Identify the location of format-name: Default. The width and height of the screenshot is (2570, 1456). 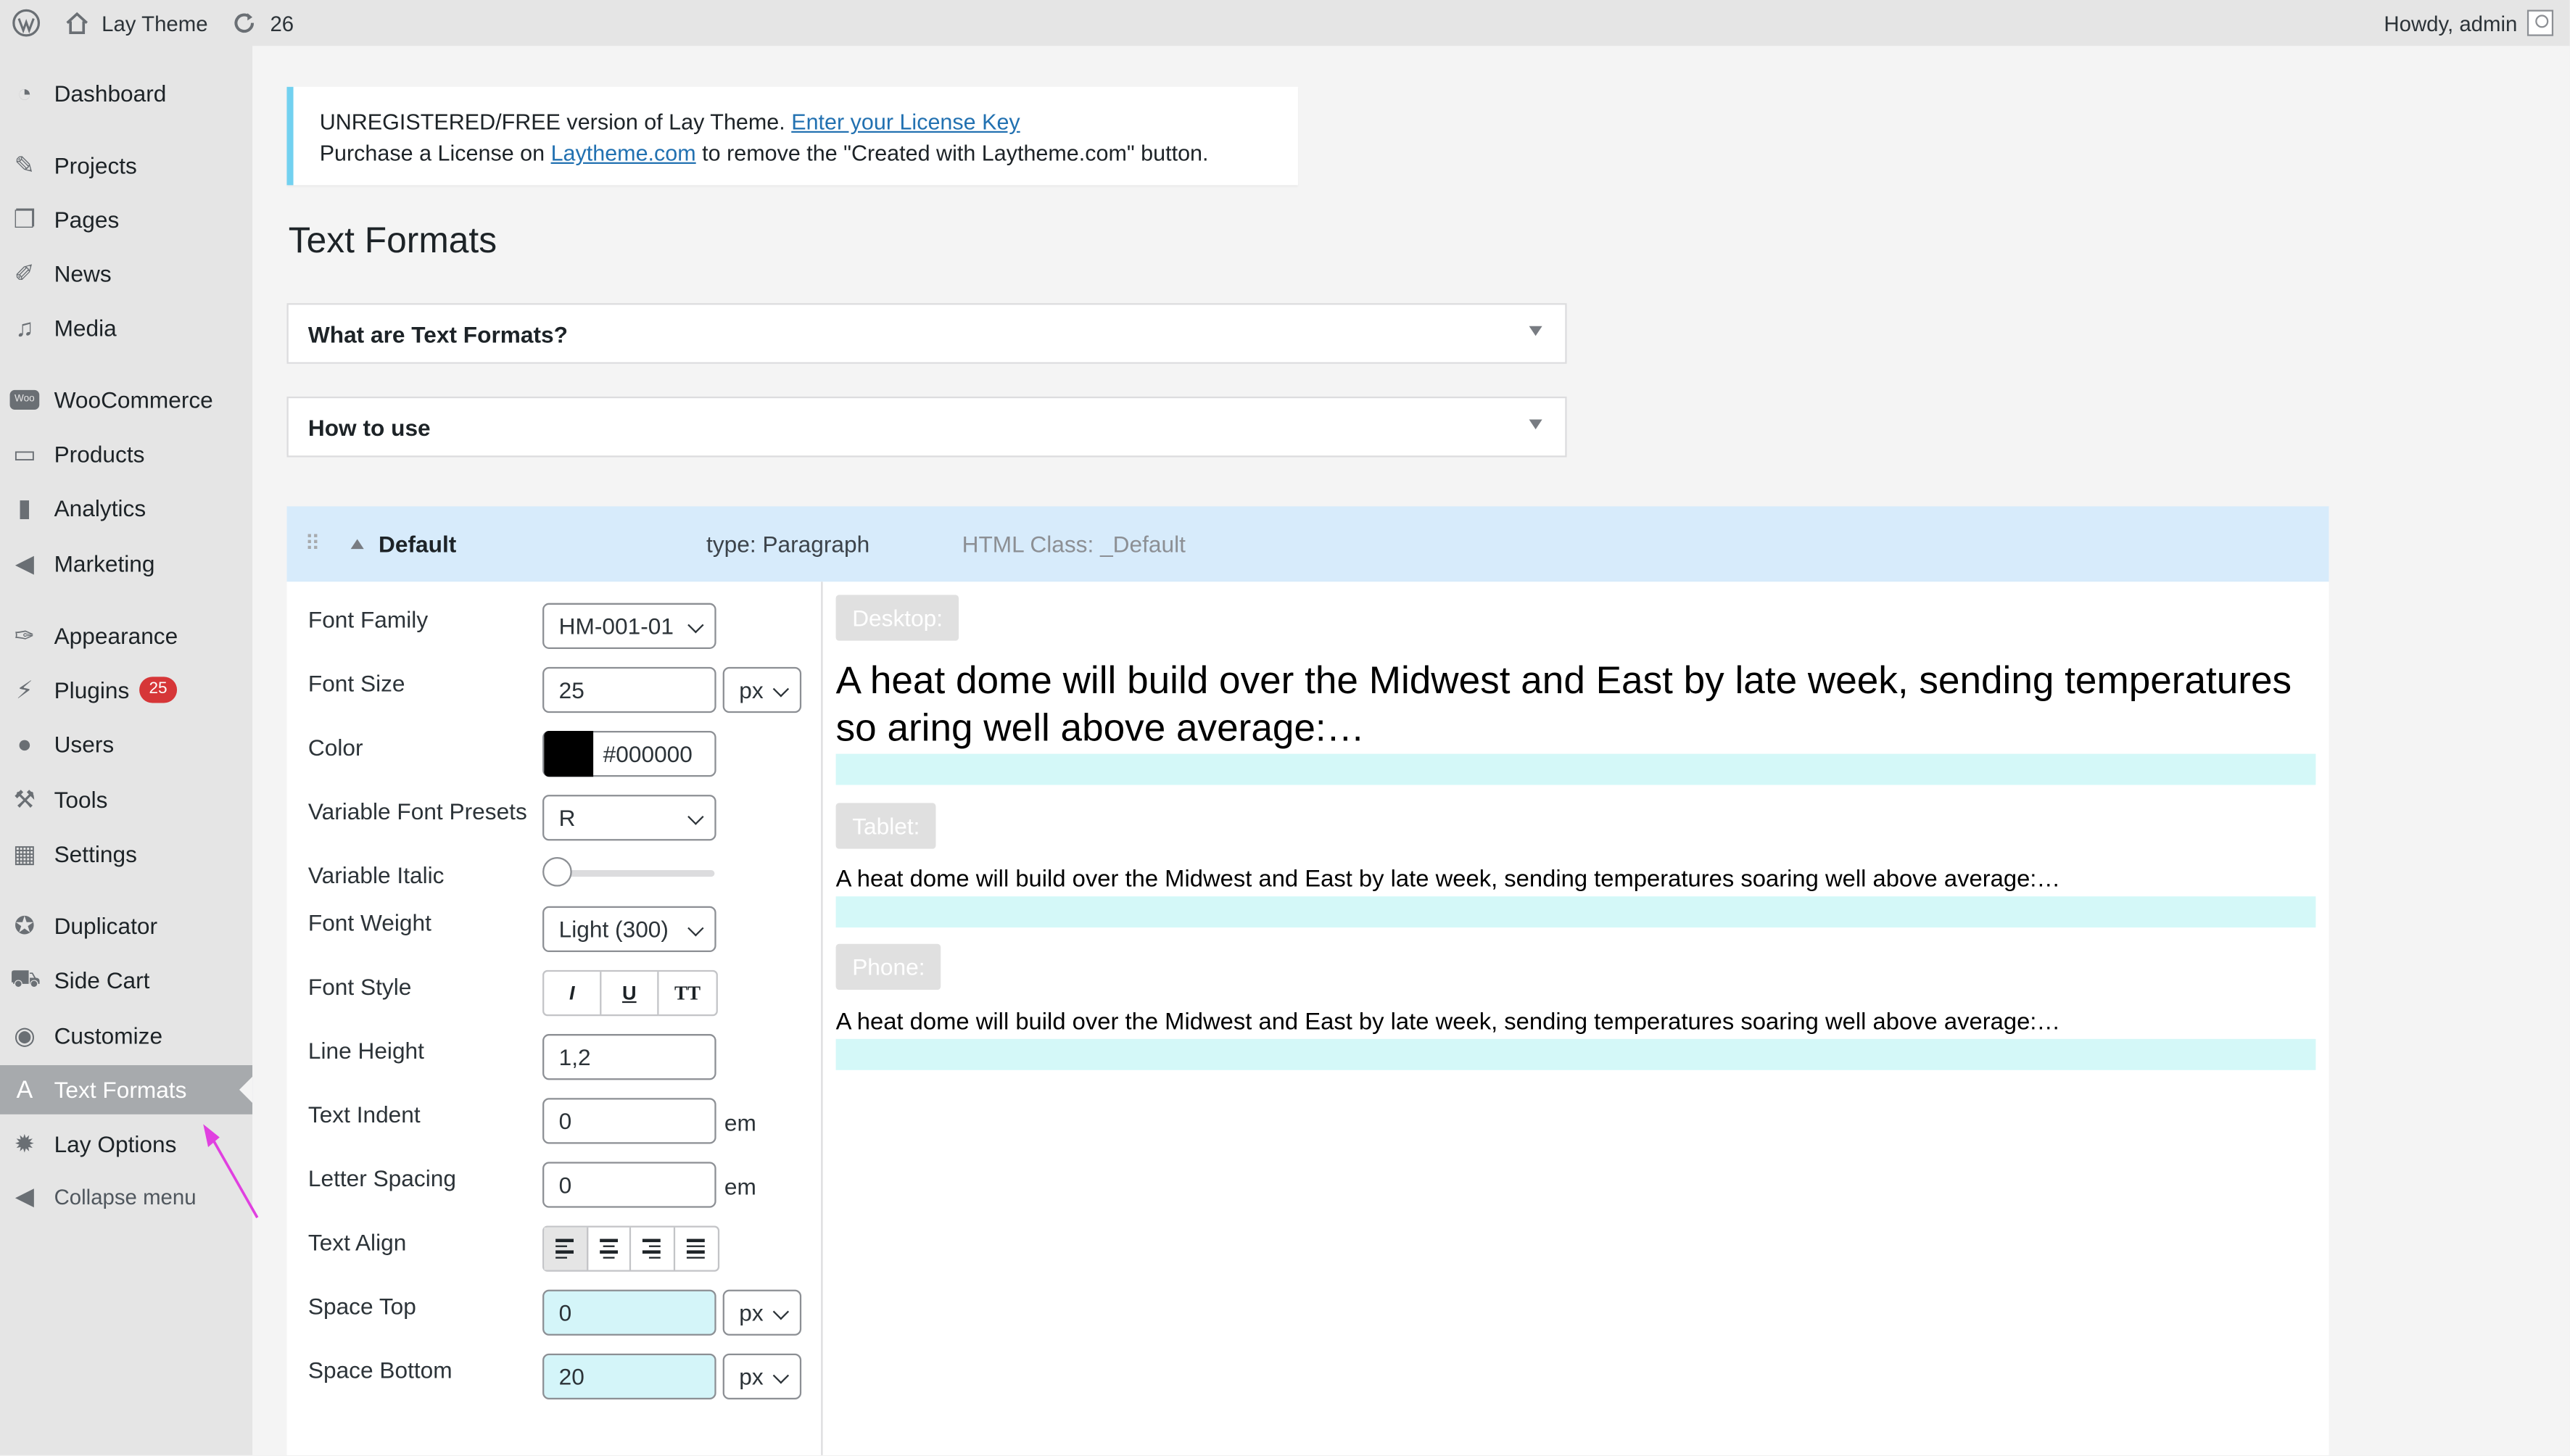
(418, 544).